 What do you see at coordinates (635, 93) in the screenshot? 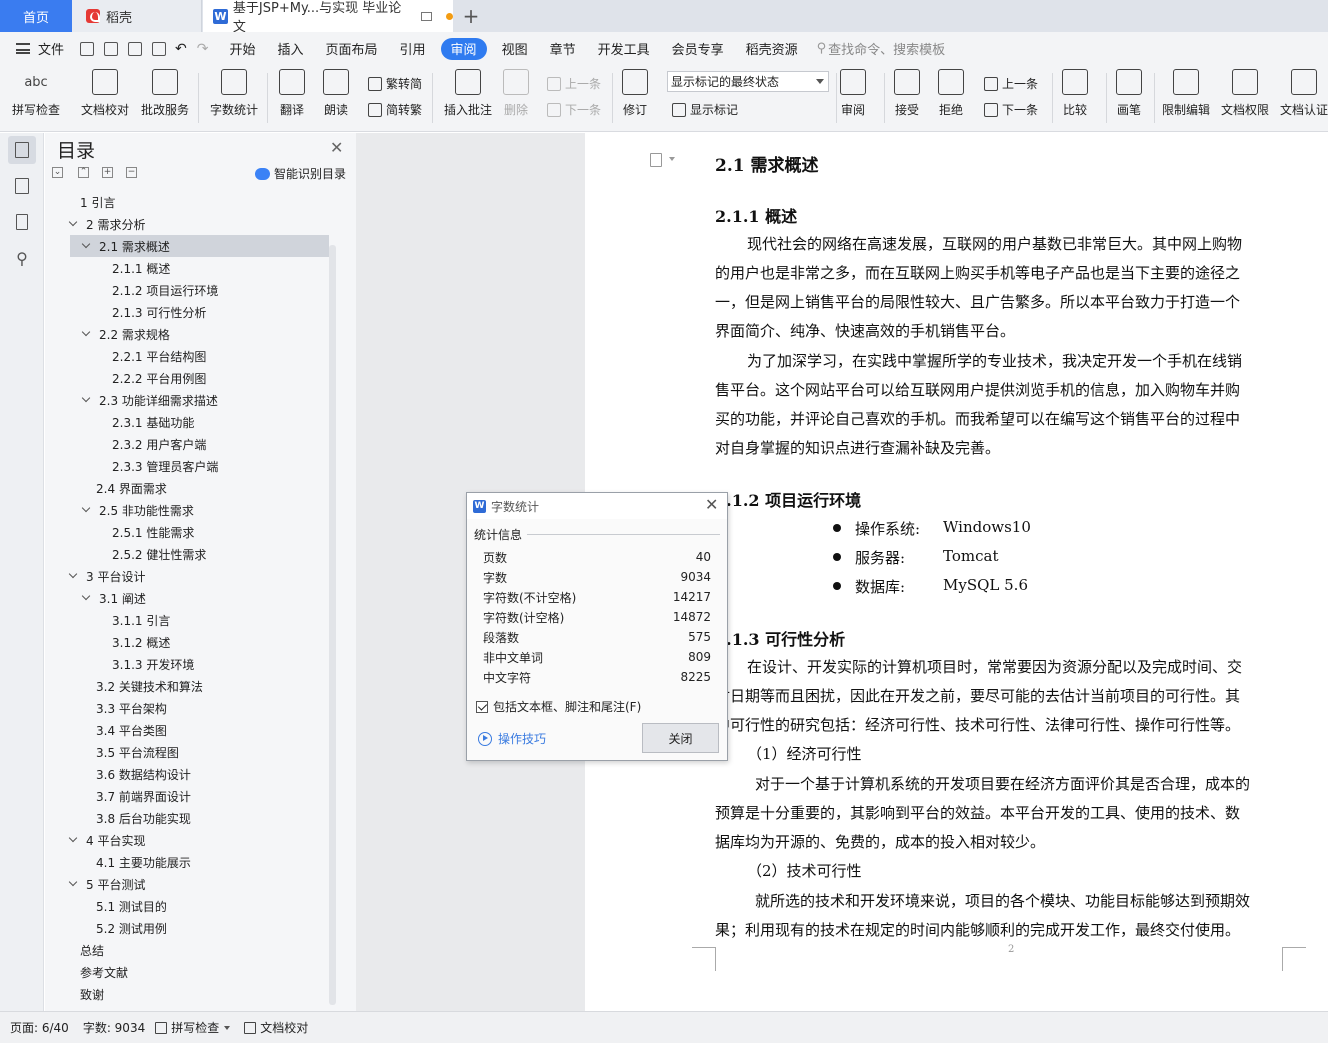
I see `track-changes-button: 修订` at bounding box center [635, 93].